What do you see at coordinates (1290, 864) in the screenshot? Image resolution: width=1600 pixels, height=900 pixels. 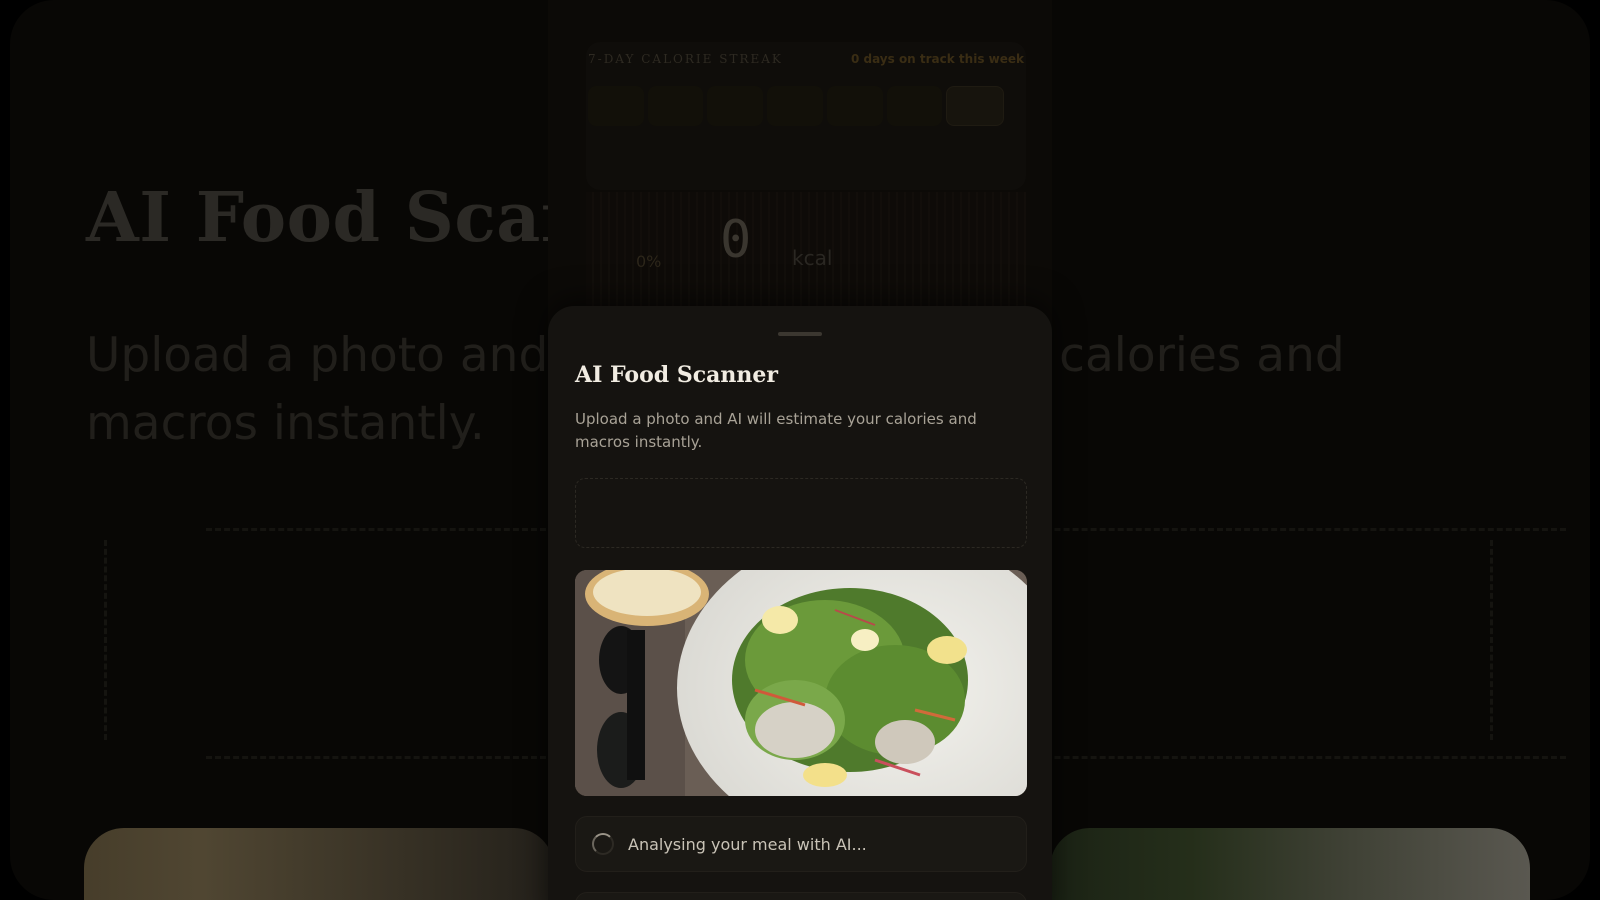 I see `background-food-image-right` at bounding box center [1290, 864].